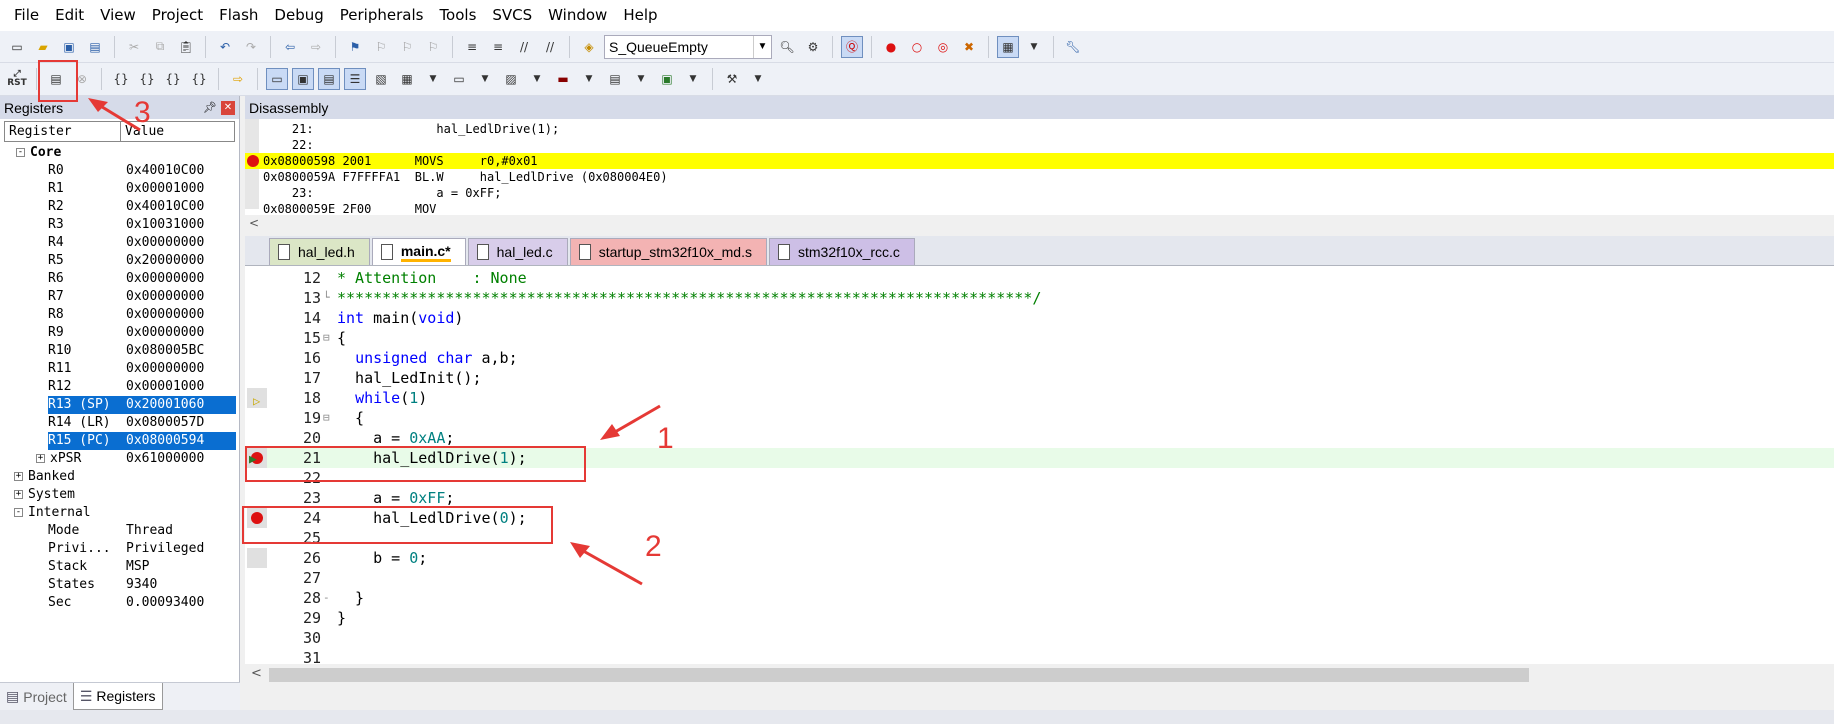 The width and height of the screenshot is (1834, 724). I want to click on menu-tools: Tools, so click(457, 15).